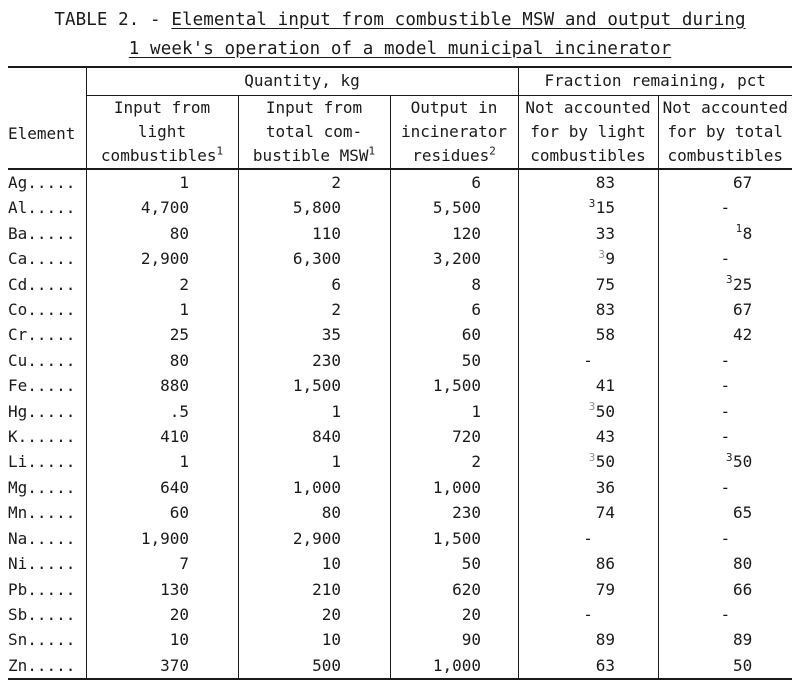  I want to click on cell-text: 210, so click(326, 589).